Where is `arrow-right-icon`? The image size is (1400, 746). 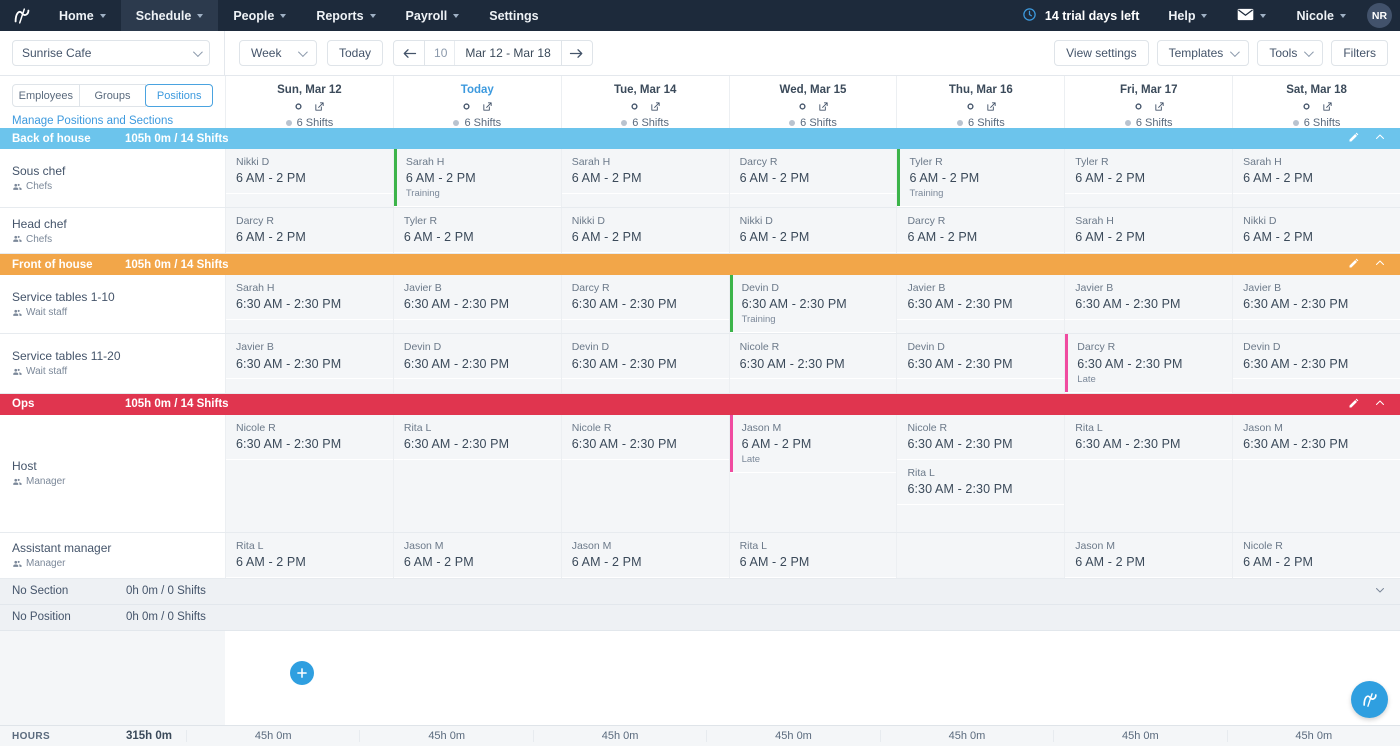 arrow-right-icon is located at coordinates (576, 53).